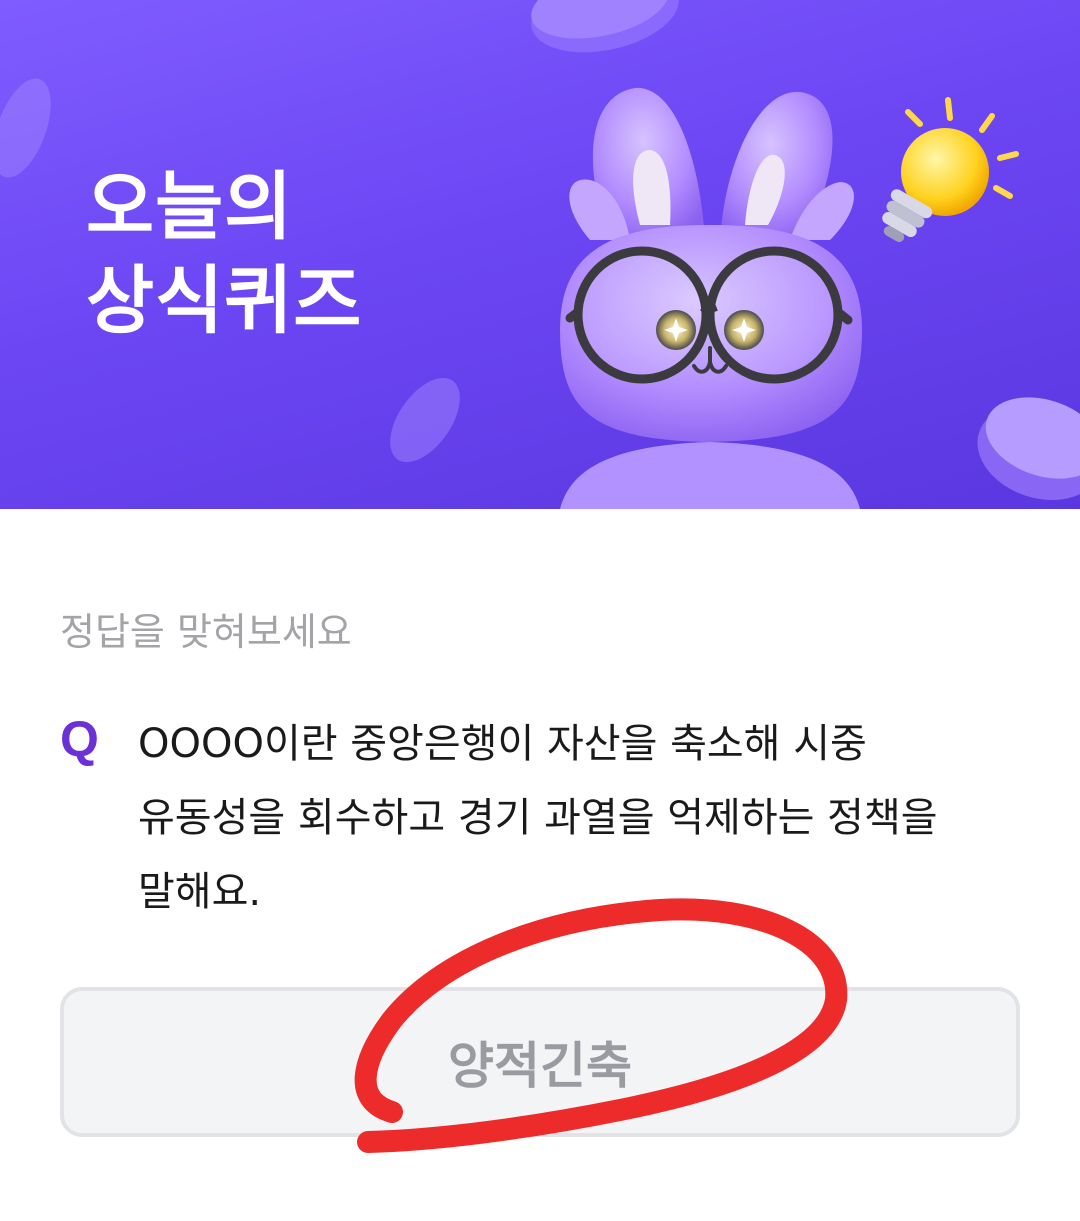  Describe the element at coordinates (224, 301) in the screenshot. I see `banner-title-line2: 상식퀴즈` at that location.